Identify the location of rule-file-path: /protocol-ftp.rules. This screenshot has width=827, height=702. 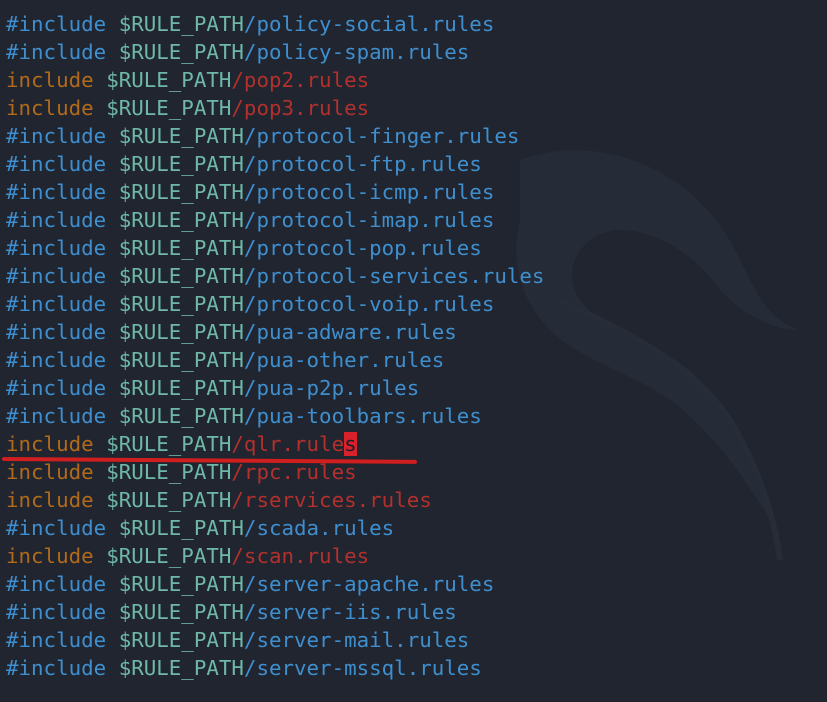
(362, 164).